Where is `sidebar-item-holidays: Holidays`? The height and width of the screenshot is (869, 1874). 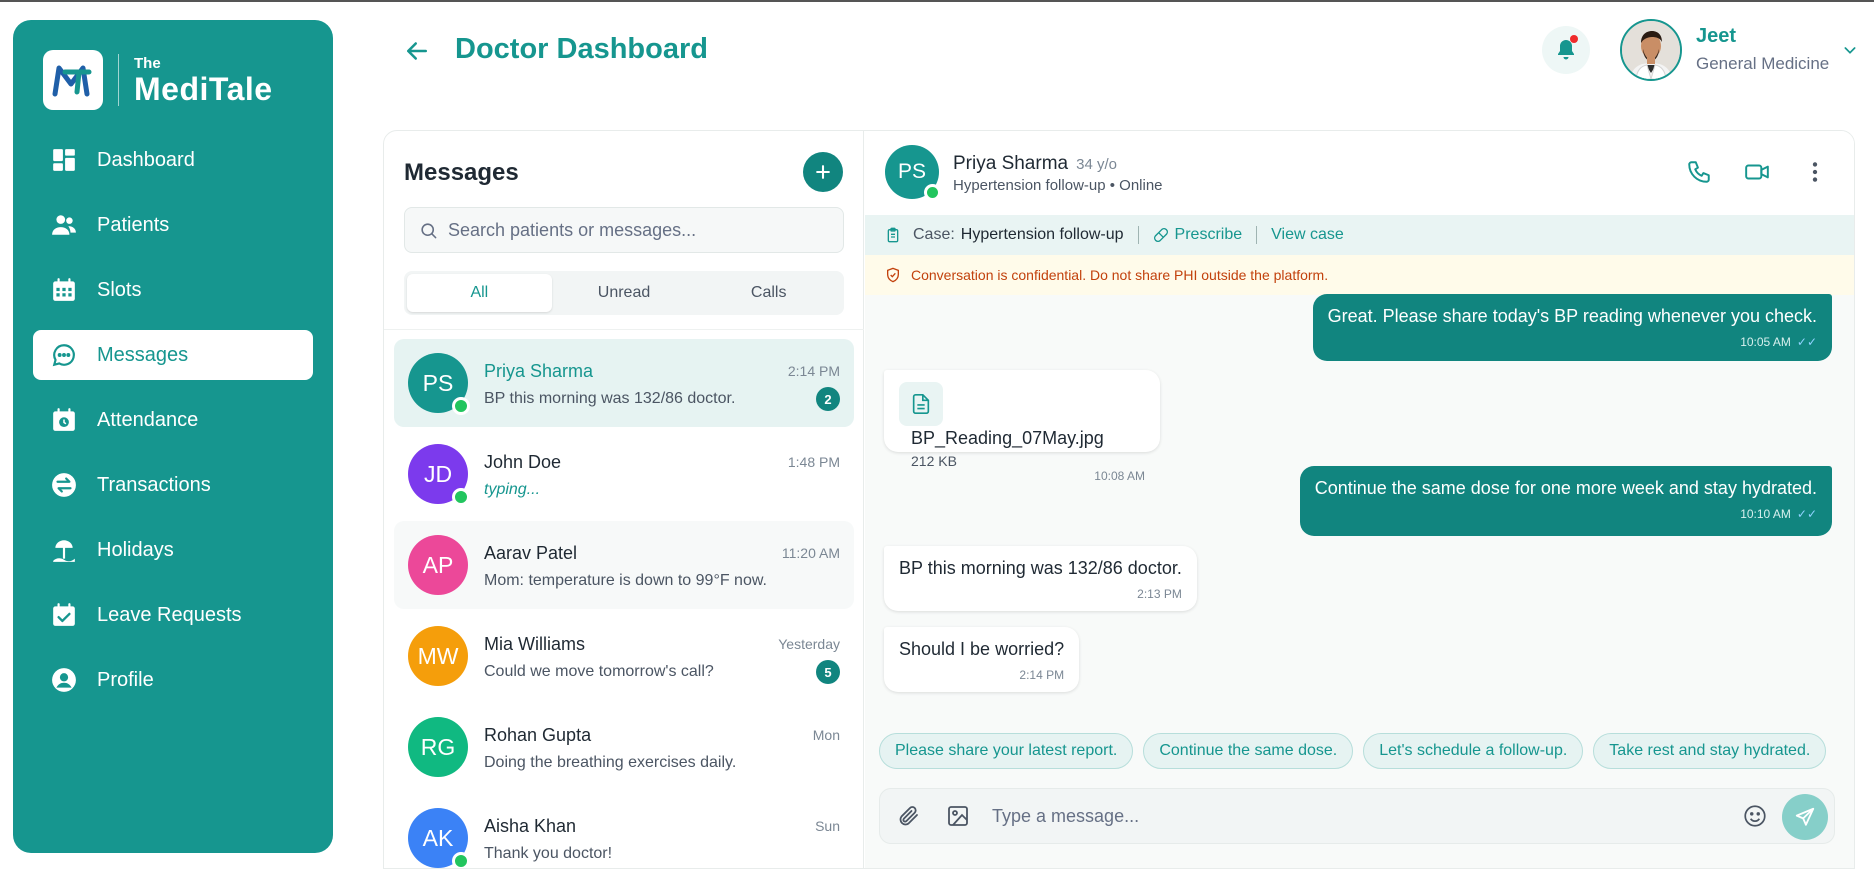 sidebar-item-holidays: Holidays is located at coordinates (173, 550).